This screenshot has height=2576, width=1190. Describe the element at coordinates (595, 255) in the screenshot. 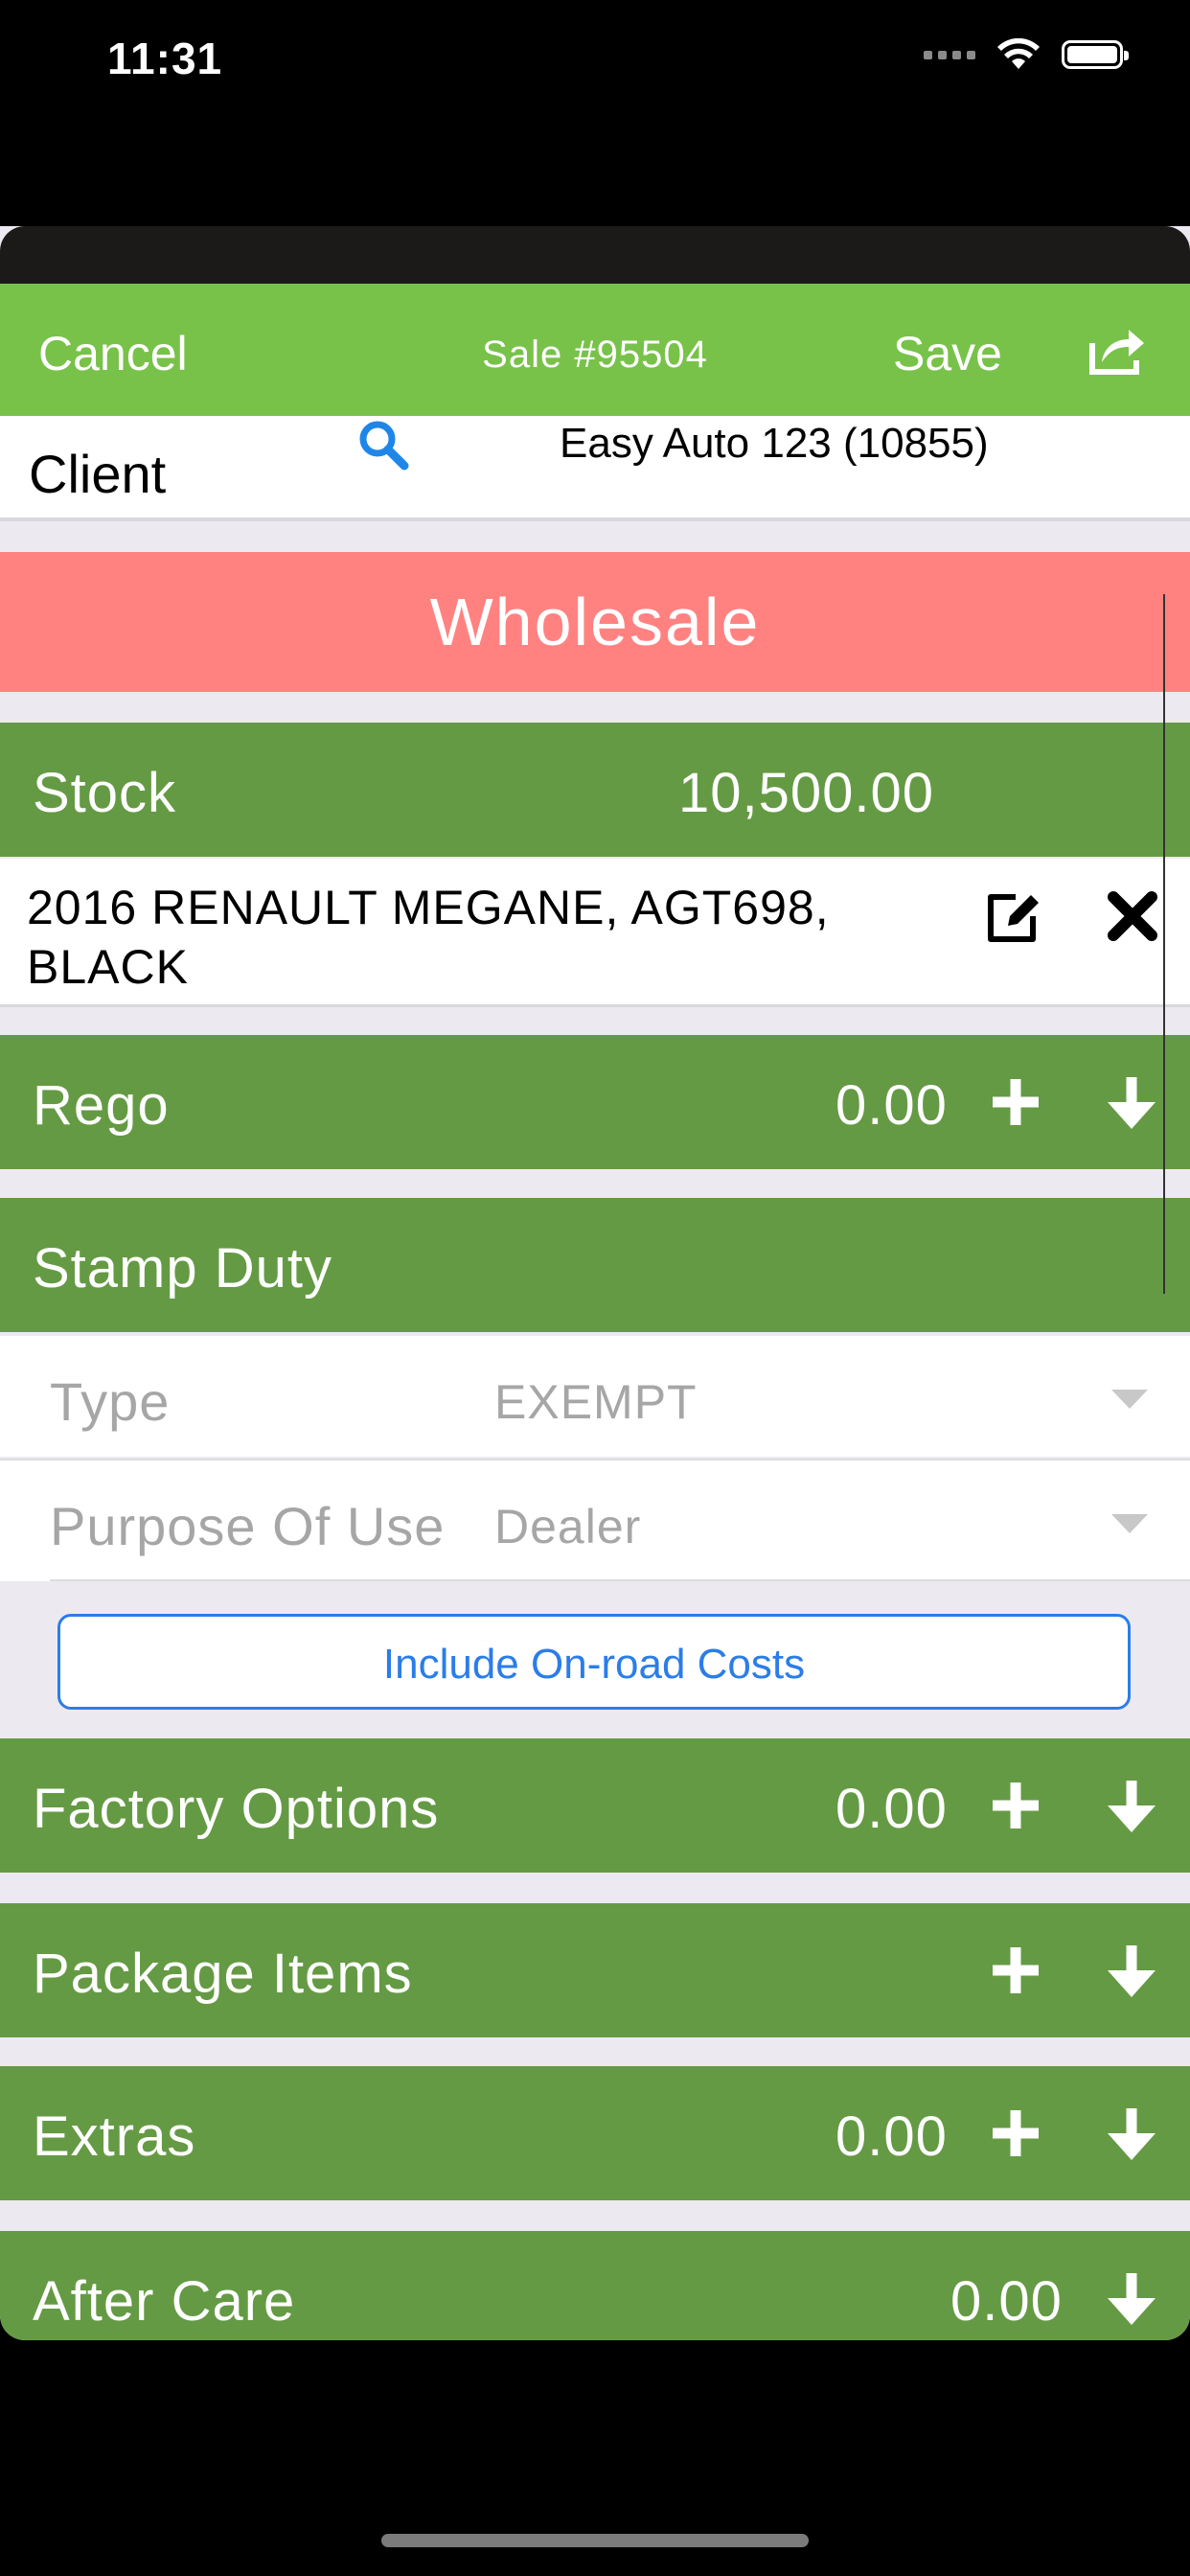

I see `sheet-top-strip` at that location.